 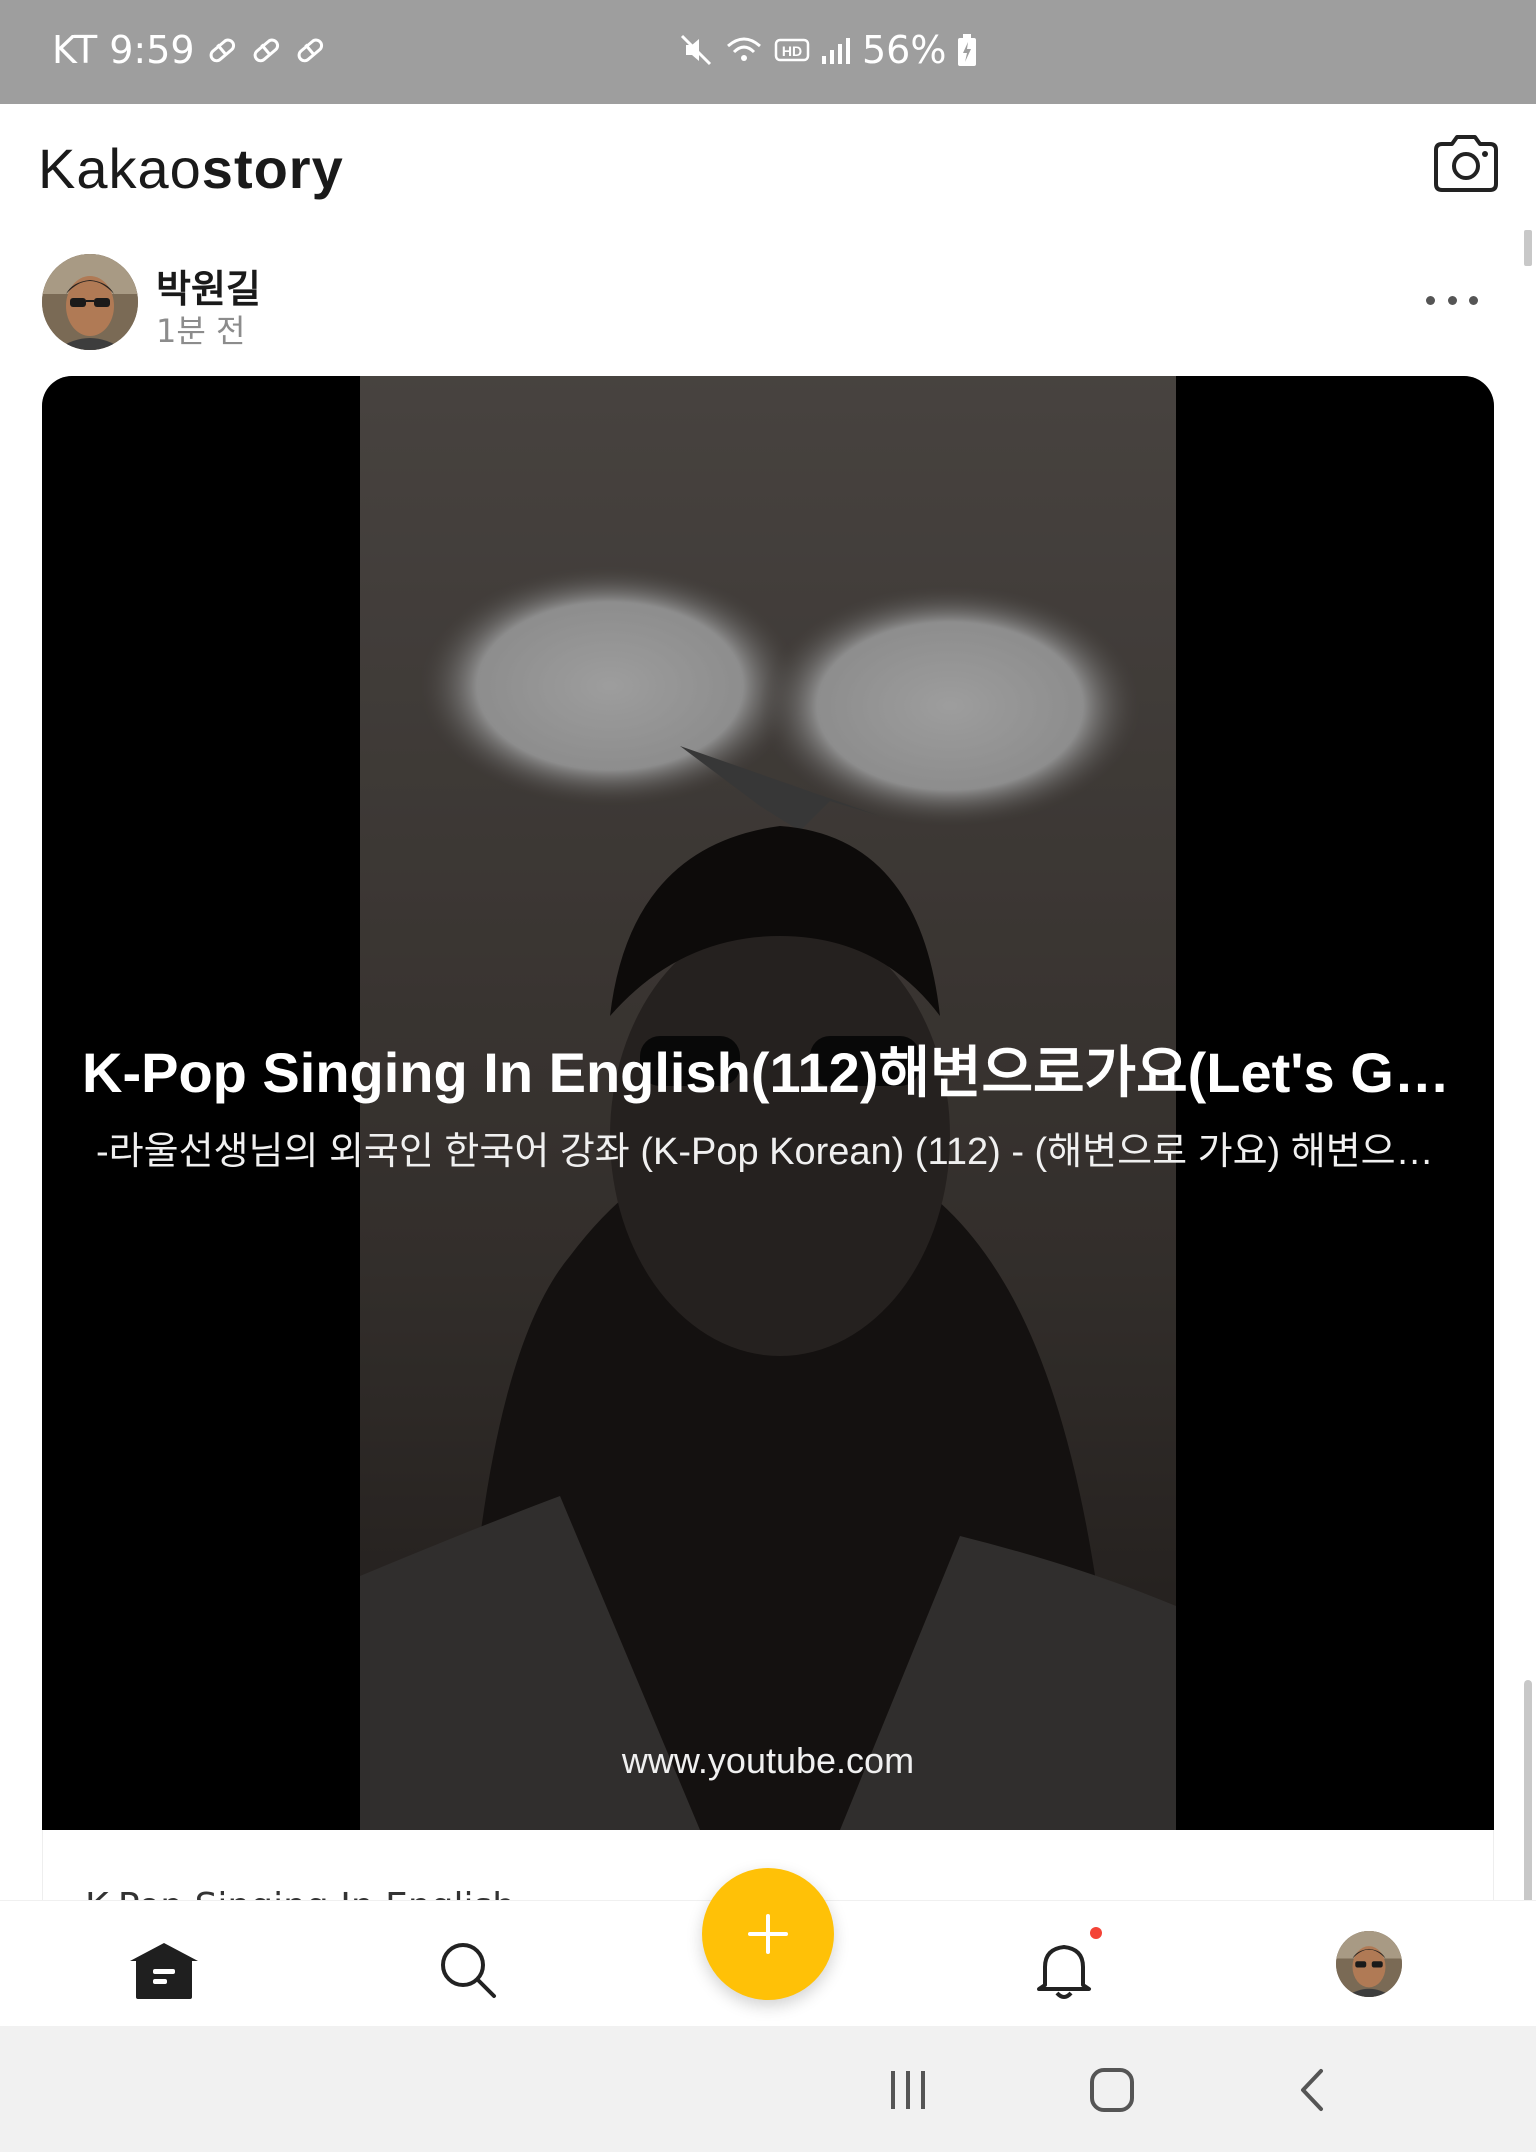 I want to click on svg-text: HD, so click(x=792, y=51).